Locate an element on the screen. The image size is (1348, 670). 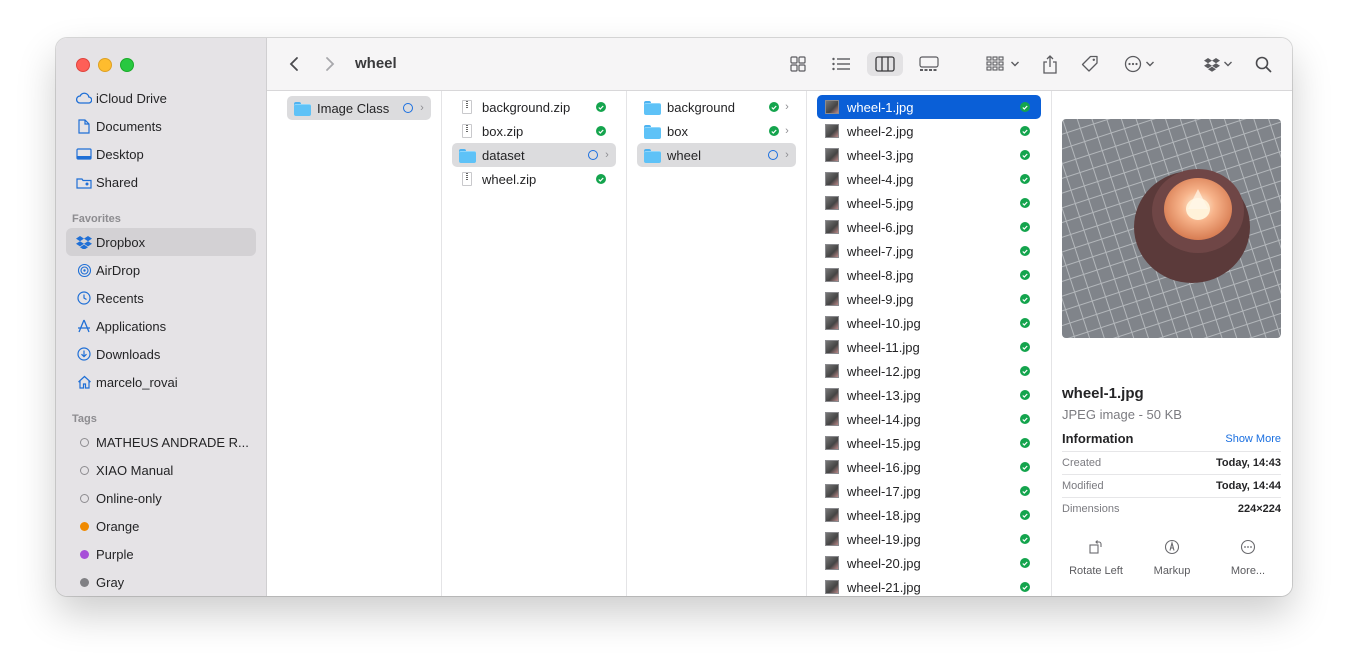
column-3: background › box › wheel › is located at coordinates (717, 343).